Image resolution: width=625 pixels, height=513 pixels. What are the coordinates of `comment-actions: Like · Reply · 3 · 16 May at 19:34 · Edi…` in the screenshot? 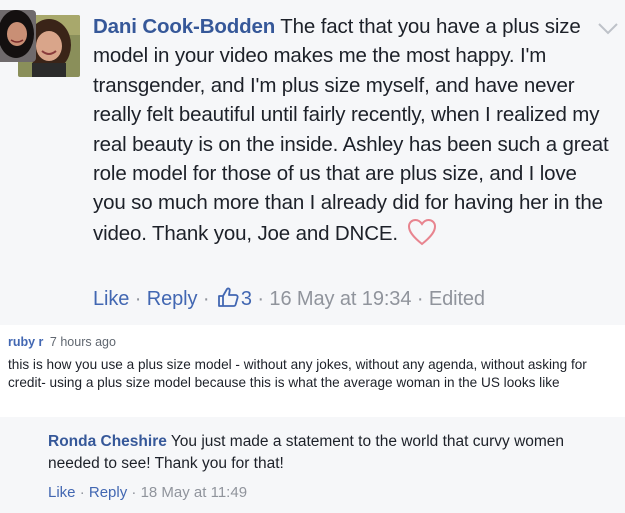 It's located at (289, 300).